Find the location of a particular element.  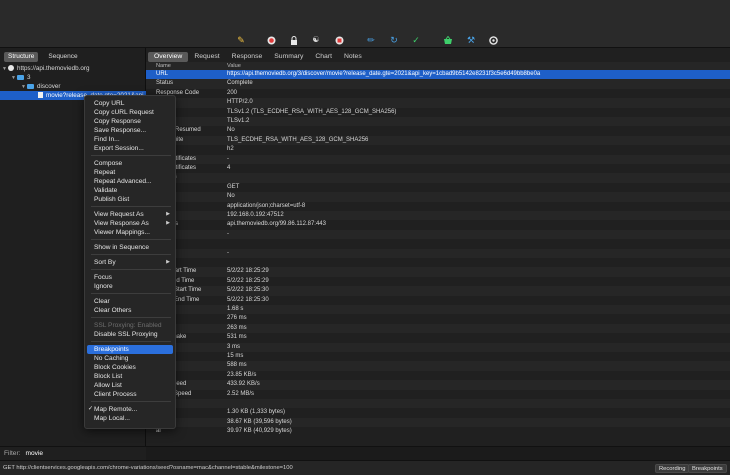

broom-icon: ✎ is located at coordinates (241, 40).